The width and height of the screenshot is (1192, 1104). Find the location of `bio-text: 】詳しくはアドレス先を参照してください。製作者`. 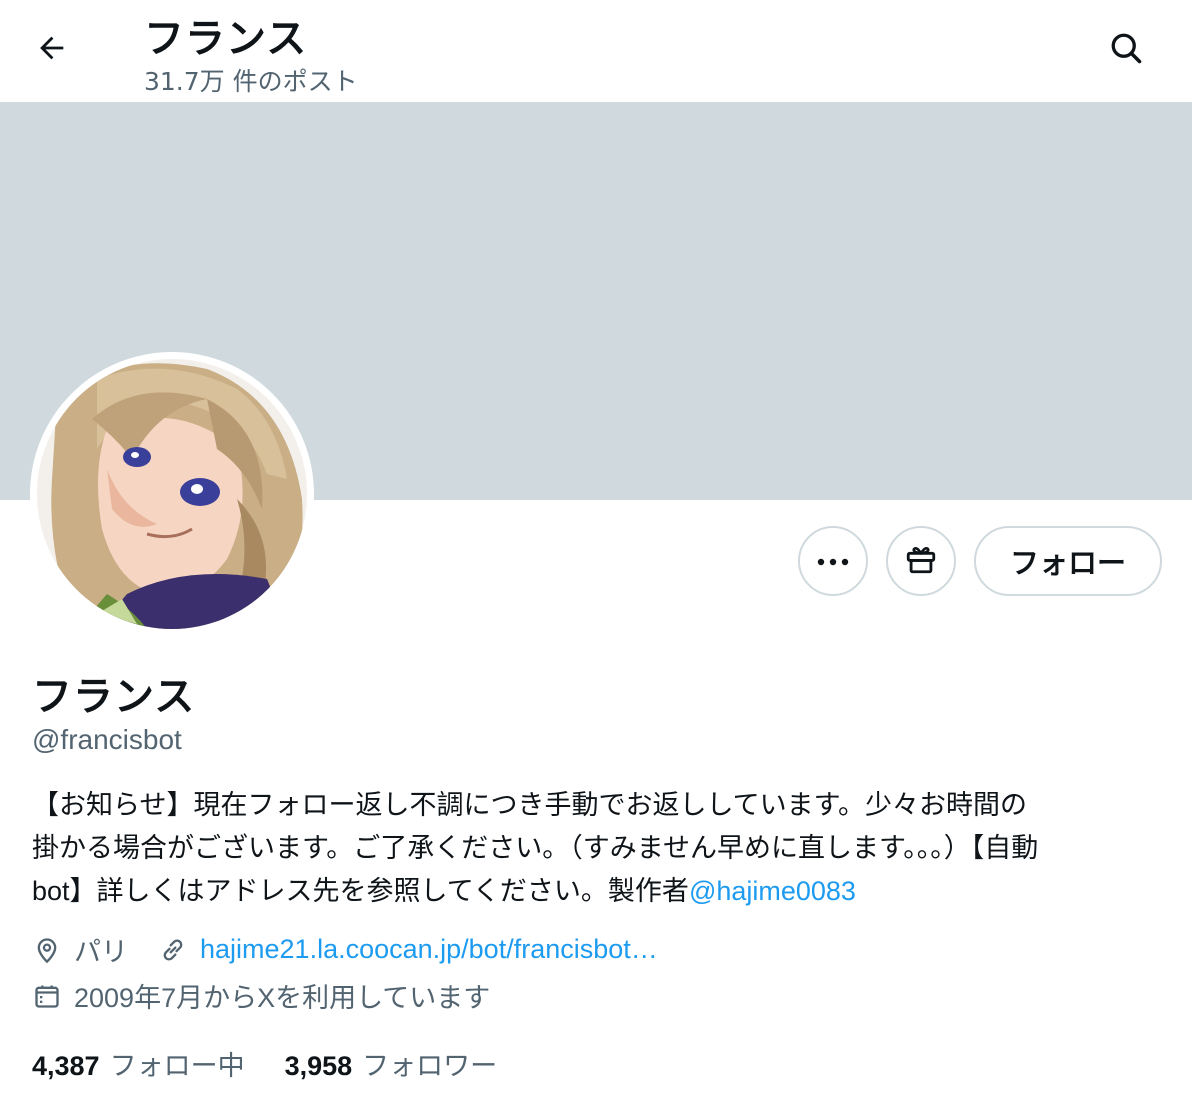

bio-text: 】詳しくはアドレス先を参照してください。製作者 is located at coordinates (379, 891).